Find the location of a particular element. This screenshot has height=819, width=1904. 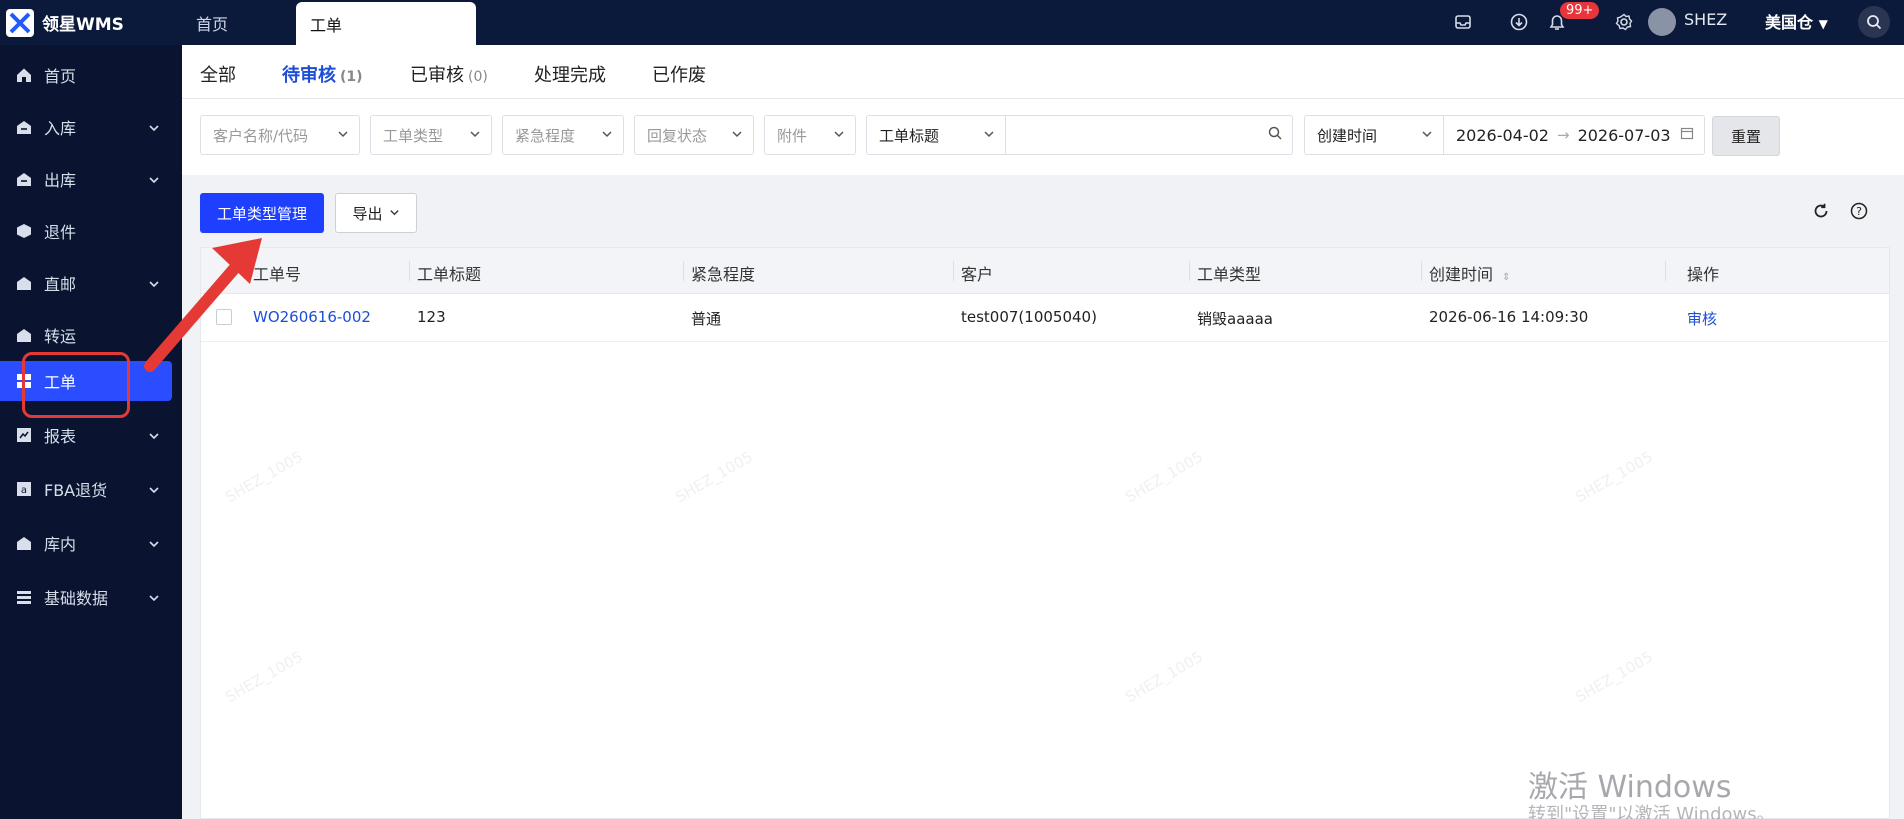

annotation-arrow is located at coordinates (203, 305).